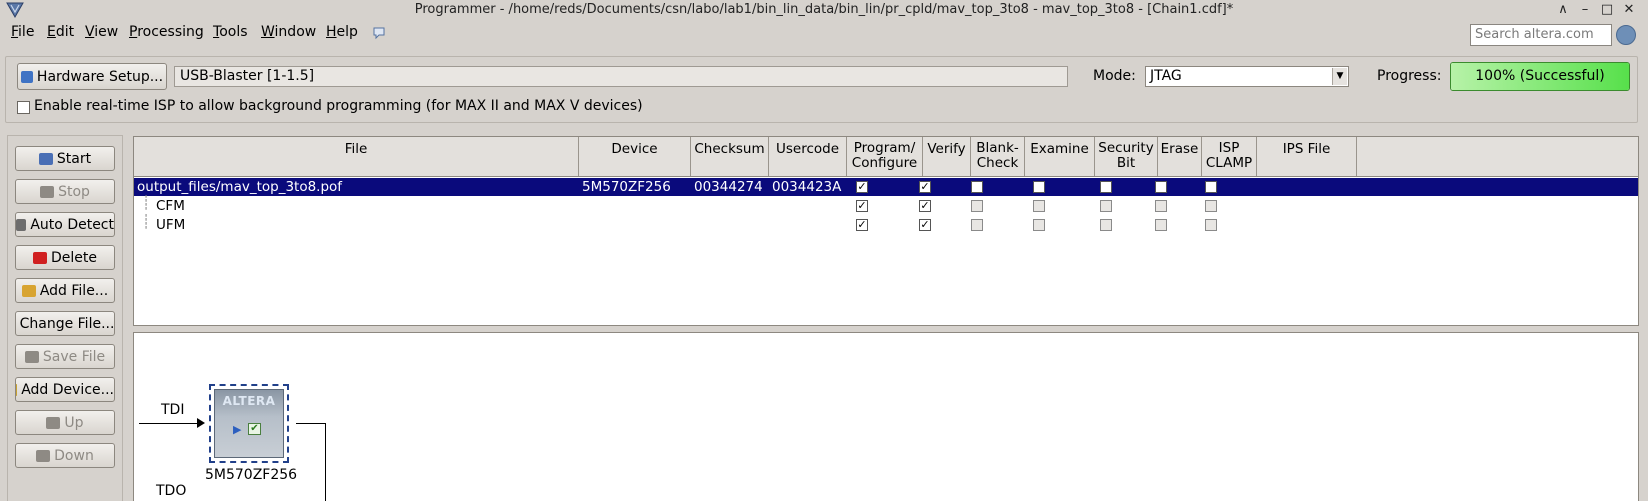 The height and width of the screenshot is (501, 1648). I want to click on column-examine: Examine, so click(1060, 156).